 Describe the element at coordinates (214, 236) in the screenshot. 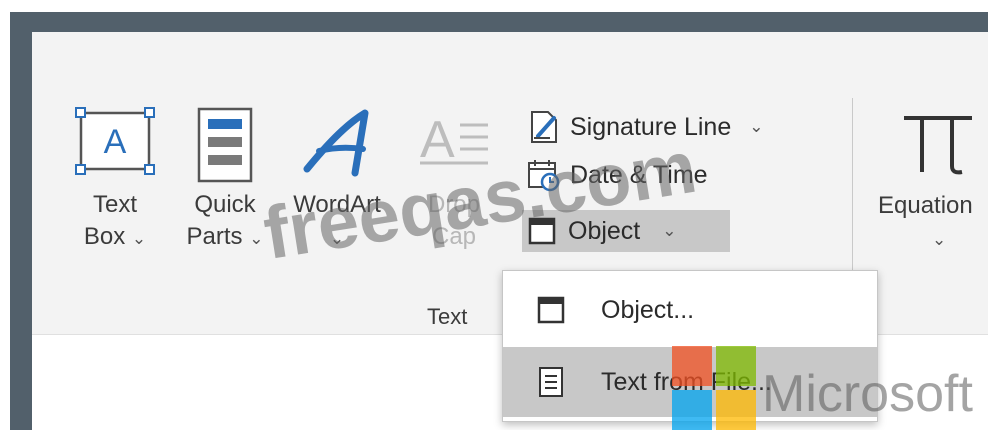

I see `quick-parts-label-2: Parts` at that location.